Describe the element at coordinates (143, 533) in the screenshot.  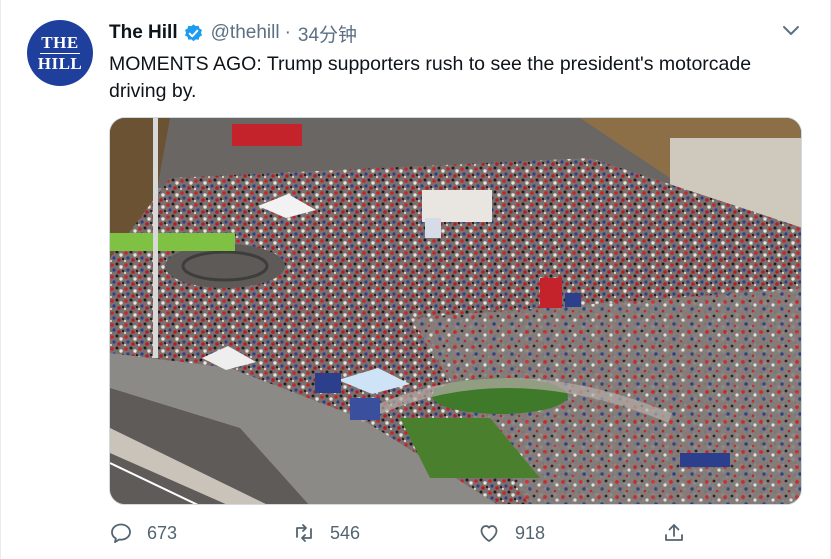
I see `reply-button: 673` at that location.